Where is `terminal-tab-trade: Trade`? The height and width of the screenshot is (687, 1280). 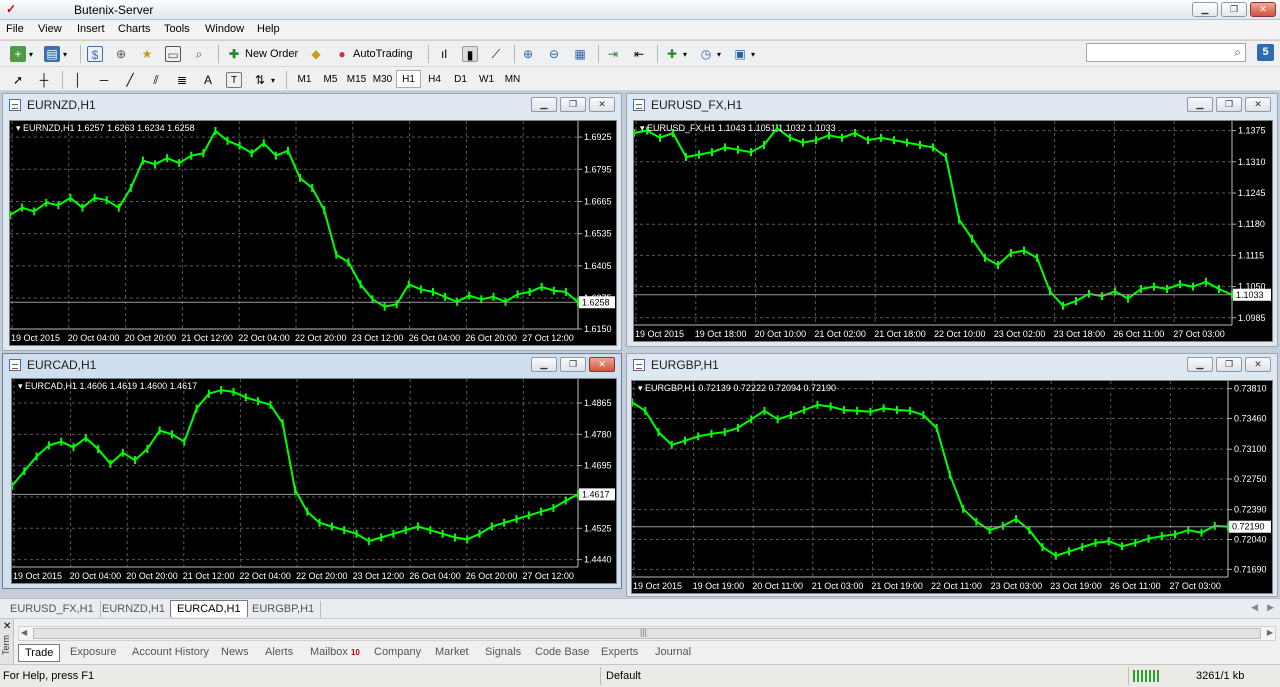
terminal-tab-trade: Trade is located at coordinates (39, 653).